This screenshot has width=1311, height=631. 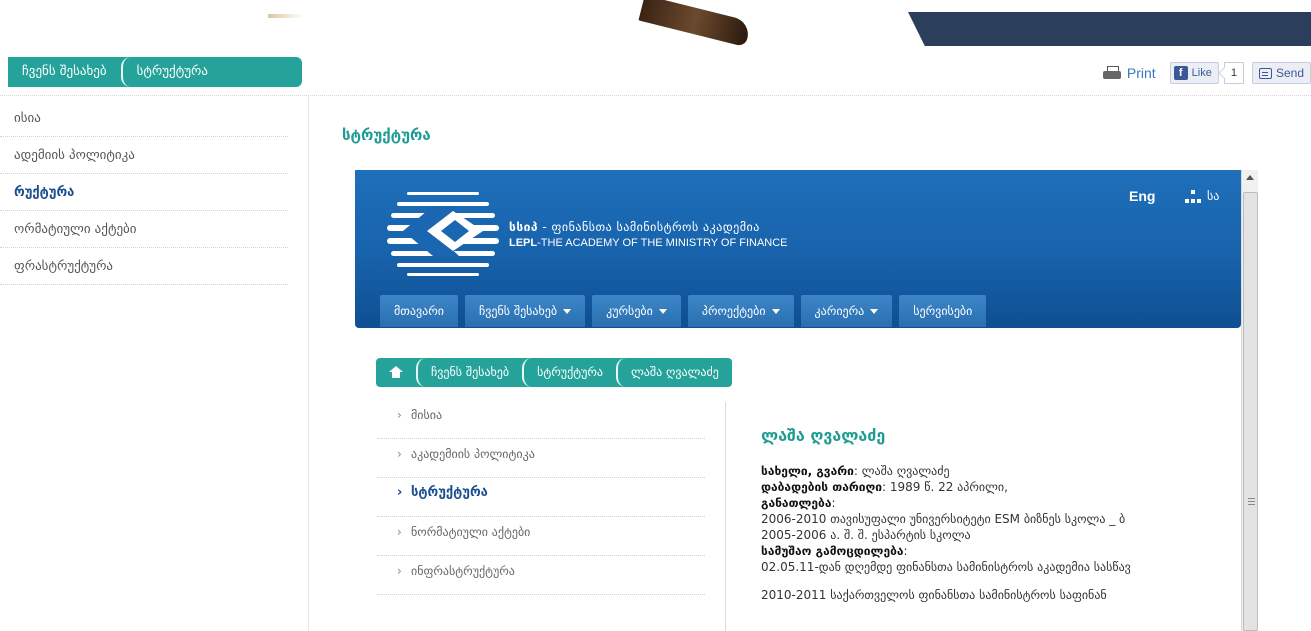 What do you see at coordinates (1201, 73) in the screenshot?
I see `like-label: Like` at bounding box center [1201, 73].